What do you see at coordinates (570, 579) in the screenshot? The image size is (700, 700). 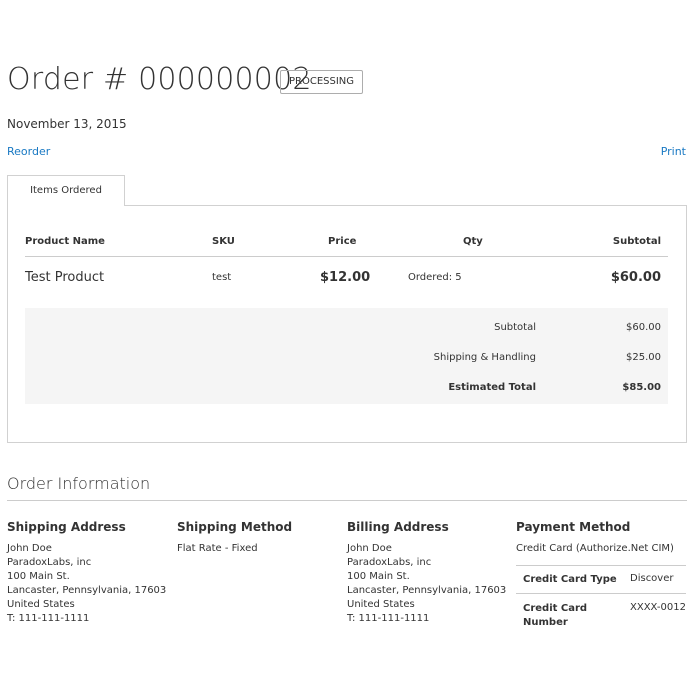 I see `credit-card-type-label: Credit Card Type` at bounding box center [570, 579].